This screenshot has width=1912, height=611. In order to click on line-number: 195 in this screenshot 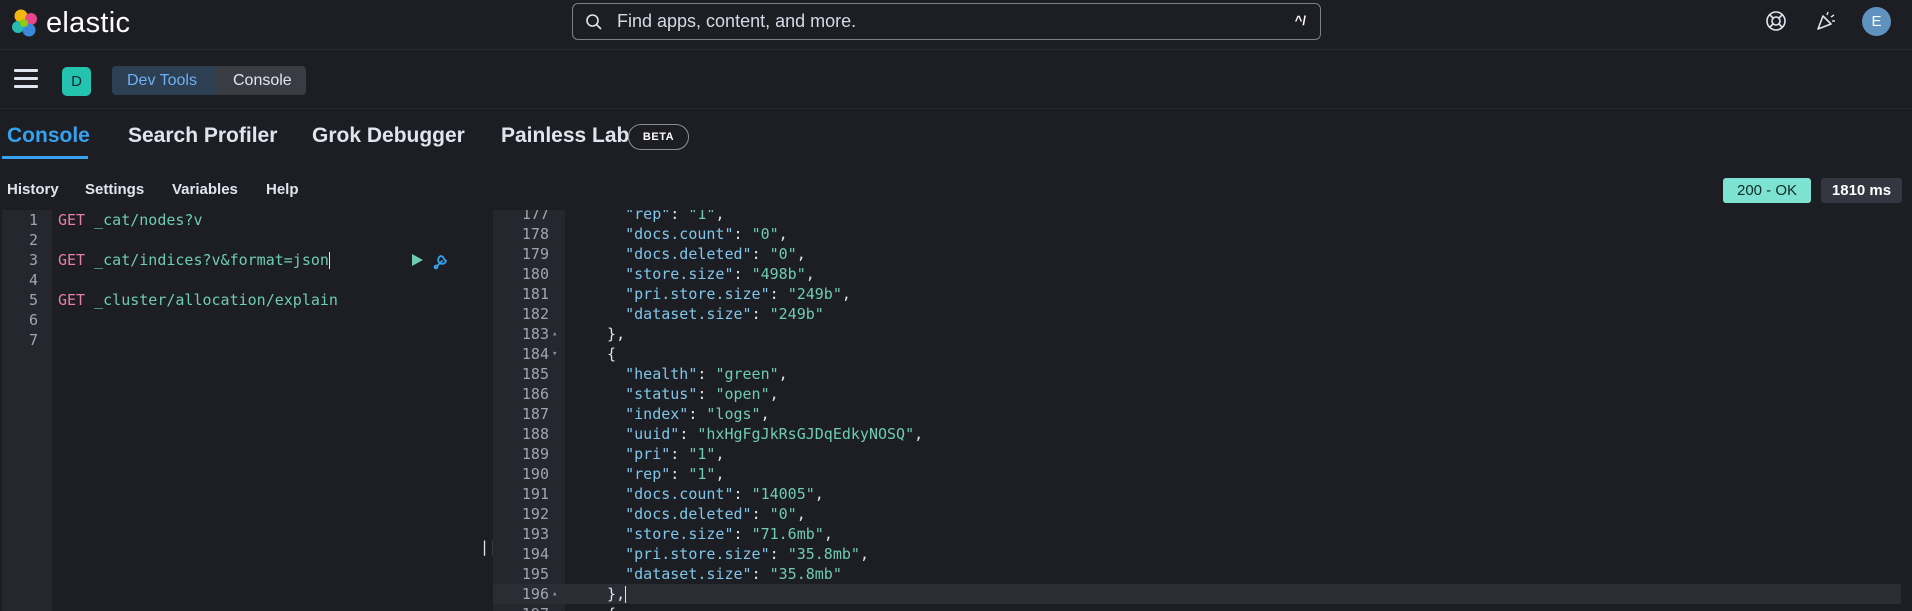, I will do `click(535, 574)`.